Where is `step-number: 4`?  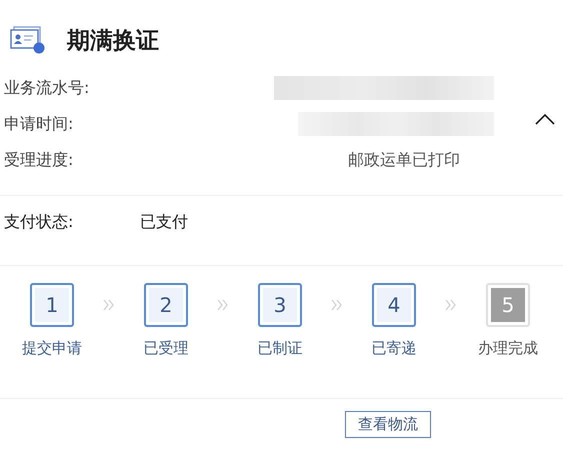 step-number: 4 is located at coordinates (394, 305).